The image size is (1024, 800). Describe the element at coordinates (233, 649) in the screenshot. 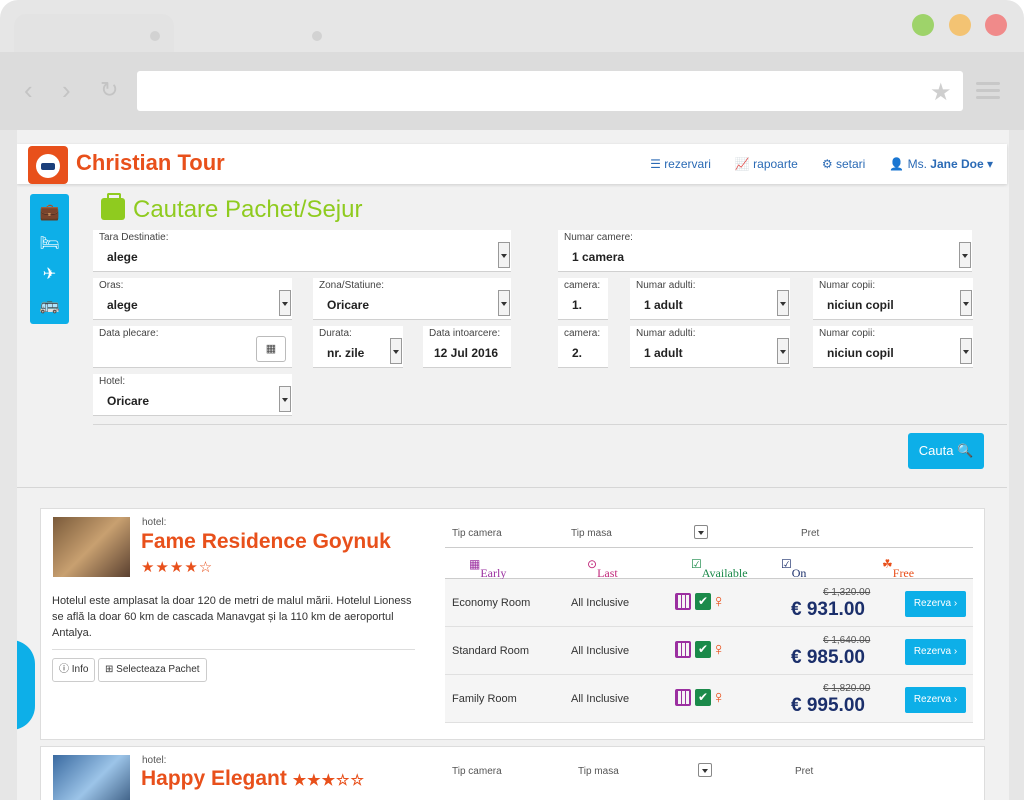

I see `description-divider` at that location.